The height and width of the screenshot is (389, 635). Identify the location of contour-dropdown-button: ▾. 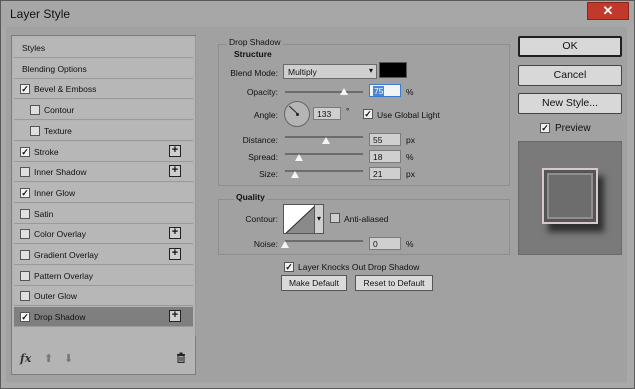
(319, 219).